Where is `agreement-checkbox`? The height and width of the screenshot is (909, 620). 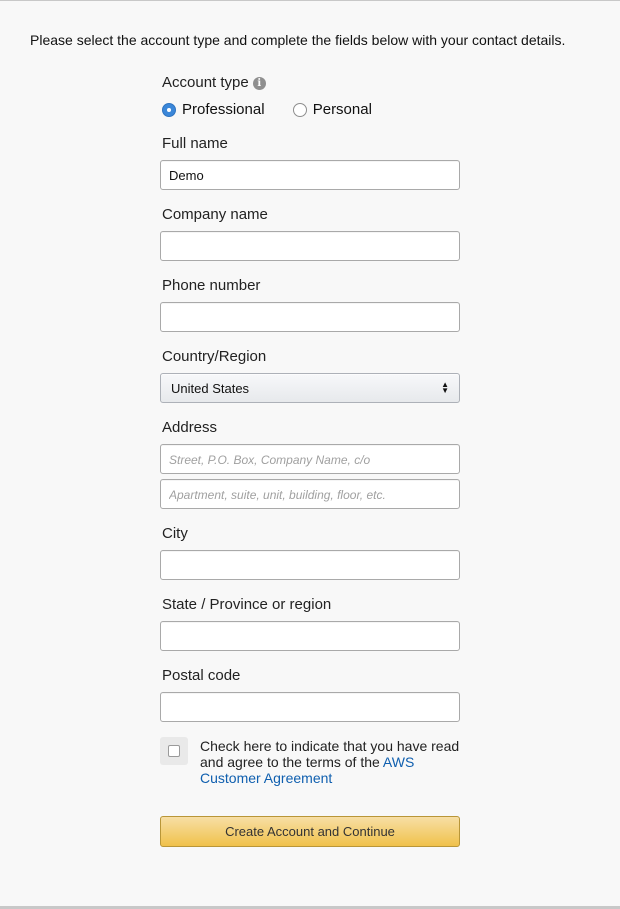
agreement-checkbox is located at coordinates (174, 751).